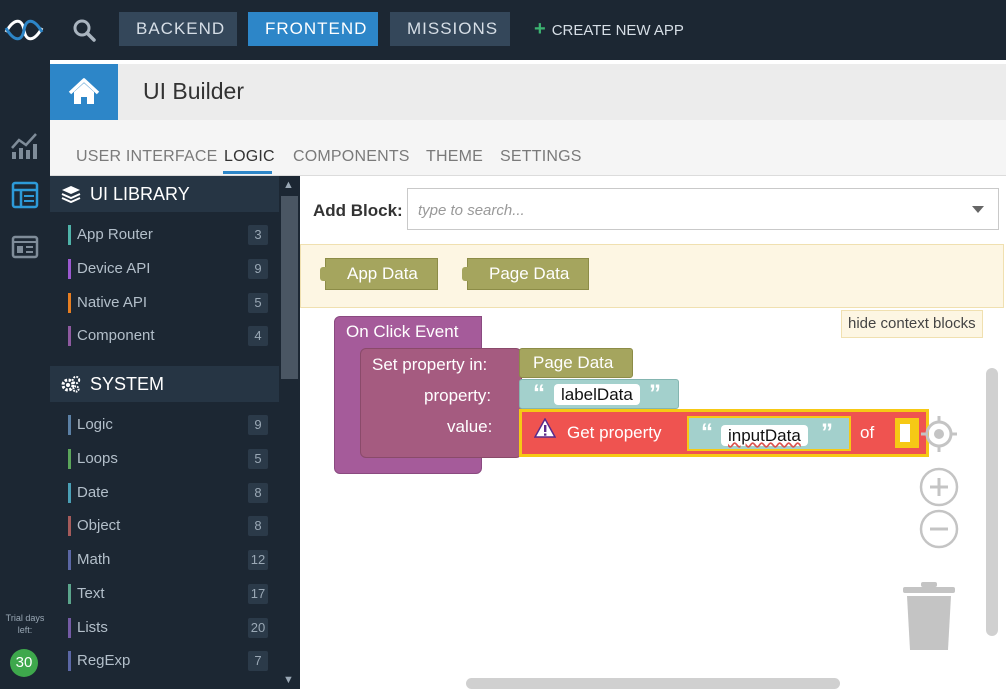 The width and height of the screenshot is (1006, 689). I want to click on tab-settings: SETTINGS, so click(541, 157).